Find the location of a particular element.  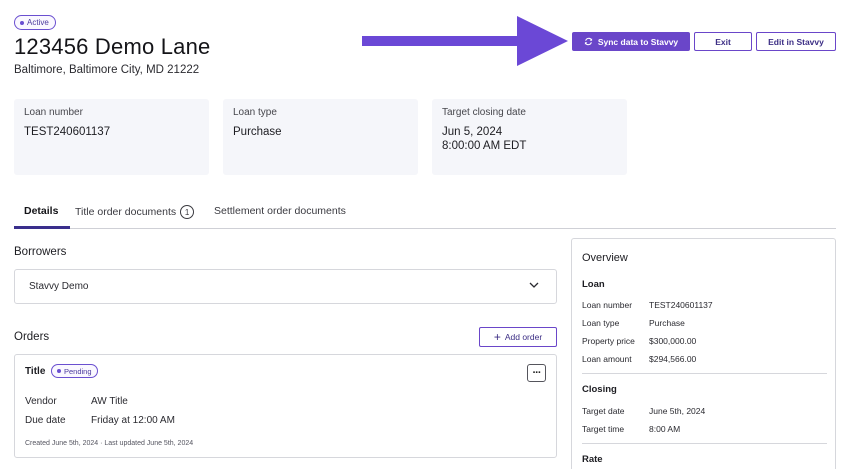

card-value: Purchase is located at coordinates (257, 132).